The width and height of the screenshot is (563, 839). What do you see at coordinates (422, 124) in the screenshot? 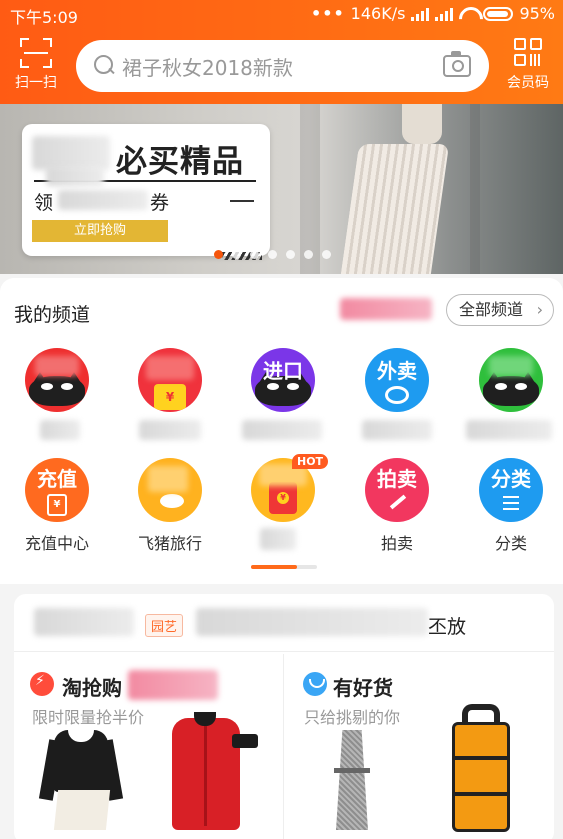
I see `banner-model-photo` at bounding box center [422, 124].